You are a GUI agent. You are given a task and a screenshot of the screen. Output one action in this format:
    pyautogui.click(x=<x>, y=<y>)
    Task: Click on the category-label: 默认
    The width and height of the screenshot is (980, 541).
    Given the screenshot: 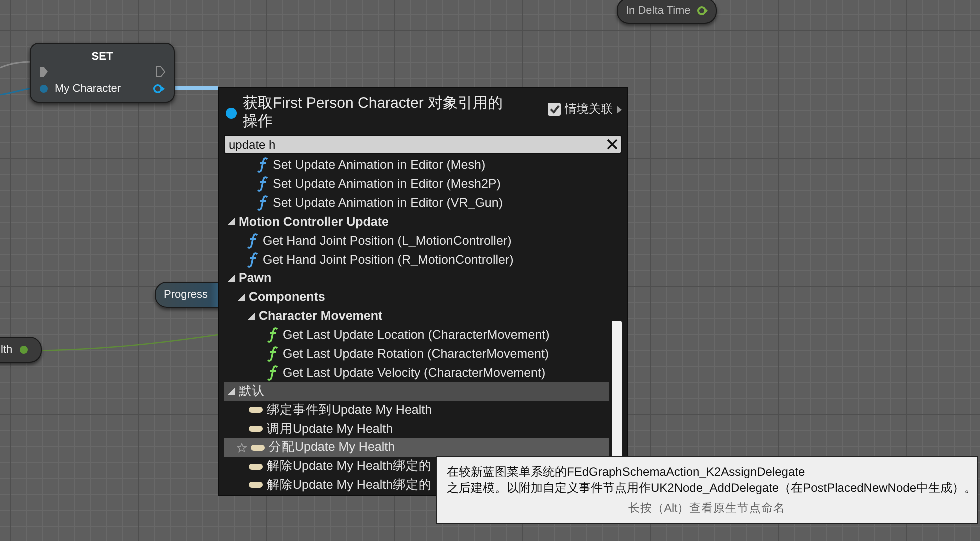 What is the action you would take?
    pyautogui.click(x=252, y=391)
    